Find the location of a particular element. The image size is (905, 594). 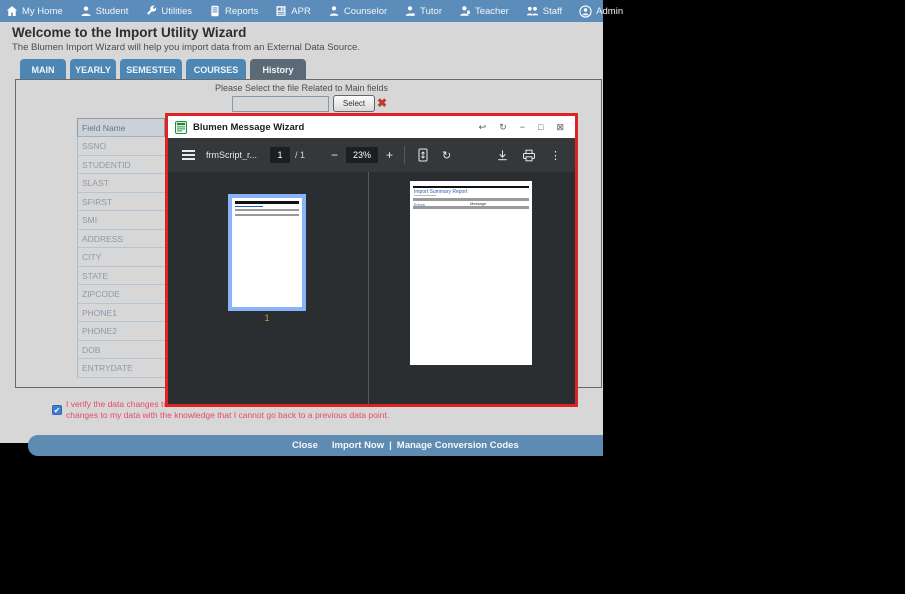

table-row: ENTRYDATE is located at coordinates (121, 368).